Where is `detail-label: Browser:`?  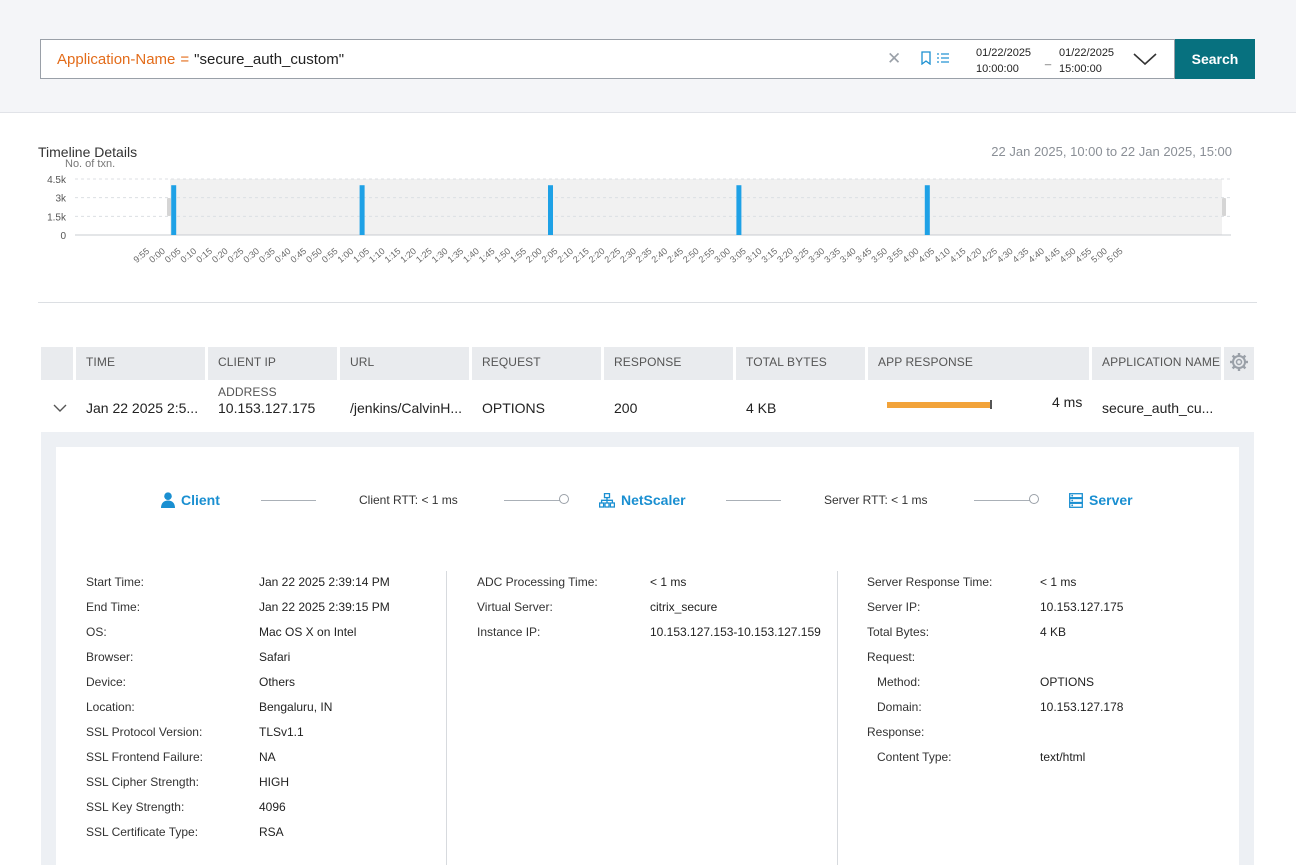
detail-label: Browser: is located at coordinates (110, 657).